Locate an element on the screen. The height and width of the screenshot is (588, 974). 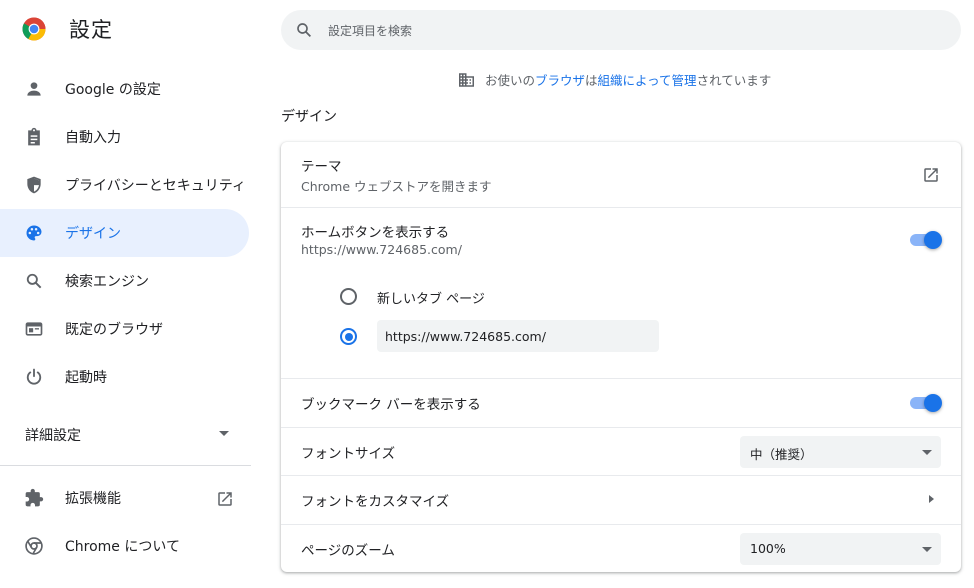
new-tab-page-radio is located at coordinates (348, 296).